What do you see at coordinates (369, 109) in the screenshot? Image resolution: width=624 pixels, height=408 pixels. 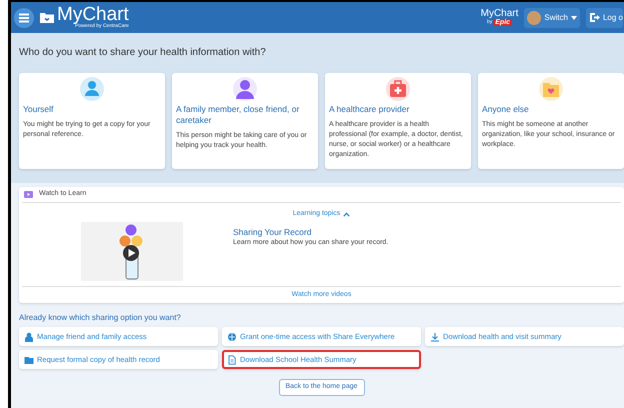 I see `card-title: A healthcare provider` at bounding box center [369, 109].